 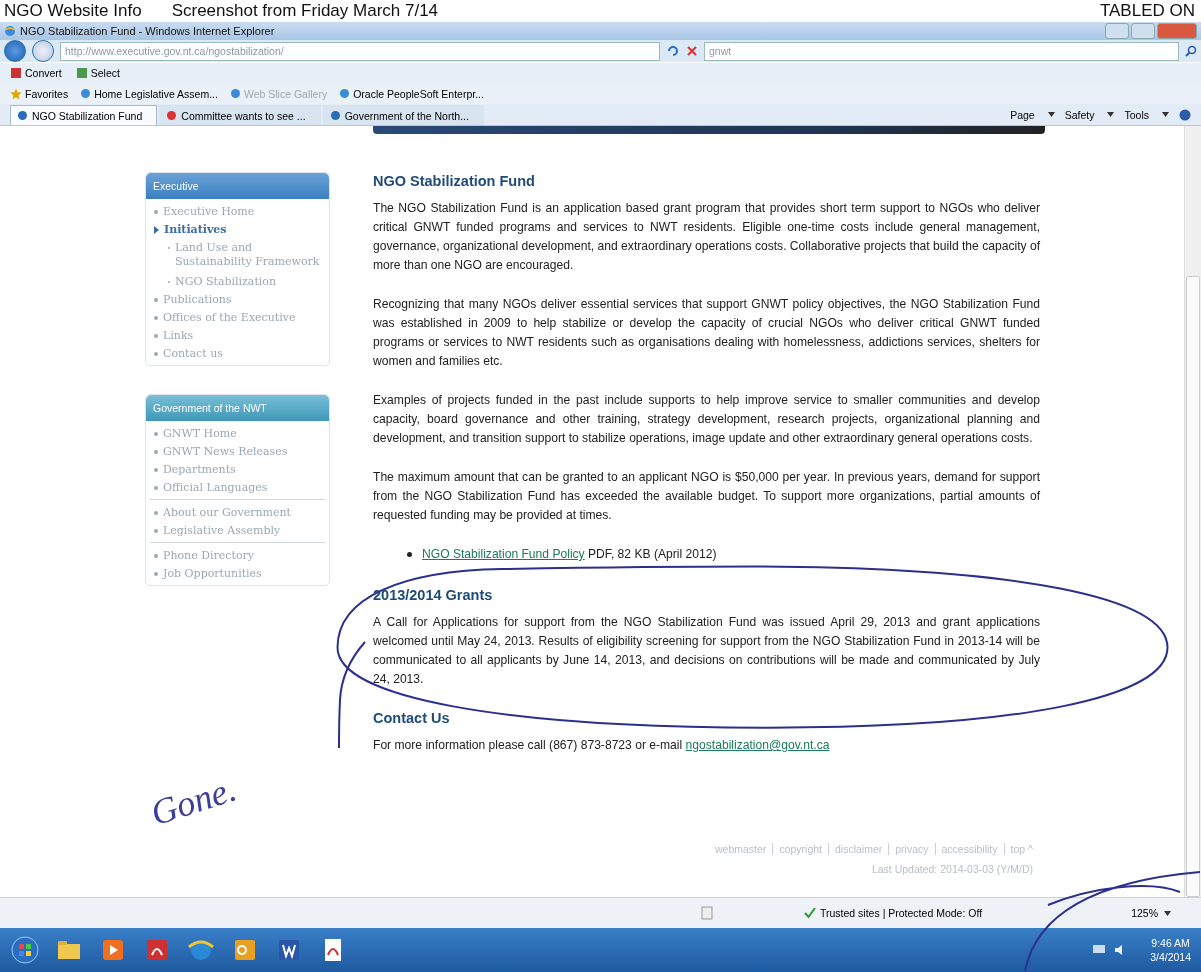 What do you see at coordinates (1170, 950) in the screenshot?
I see `clock: 9:46 AM 3/4/2014` at bounding box center [1170, 950].